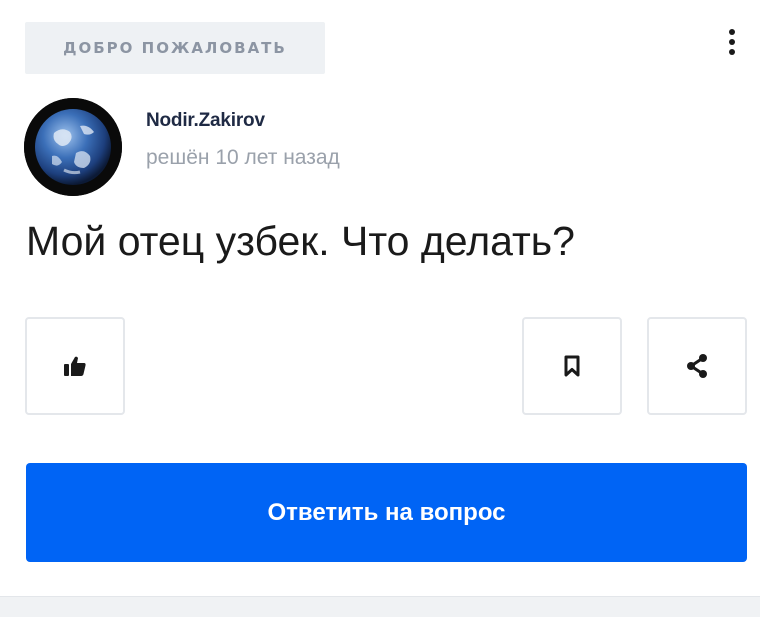 The height and width of the screenshot is (617, 760). I want to click on thumbs-up-icon, so click(75, 366).